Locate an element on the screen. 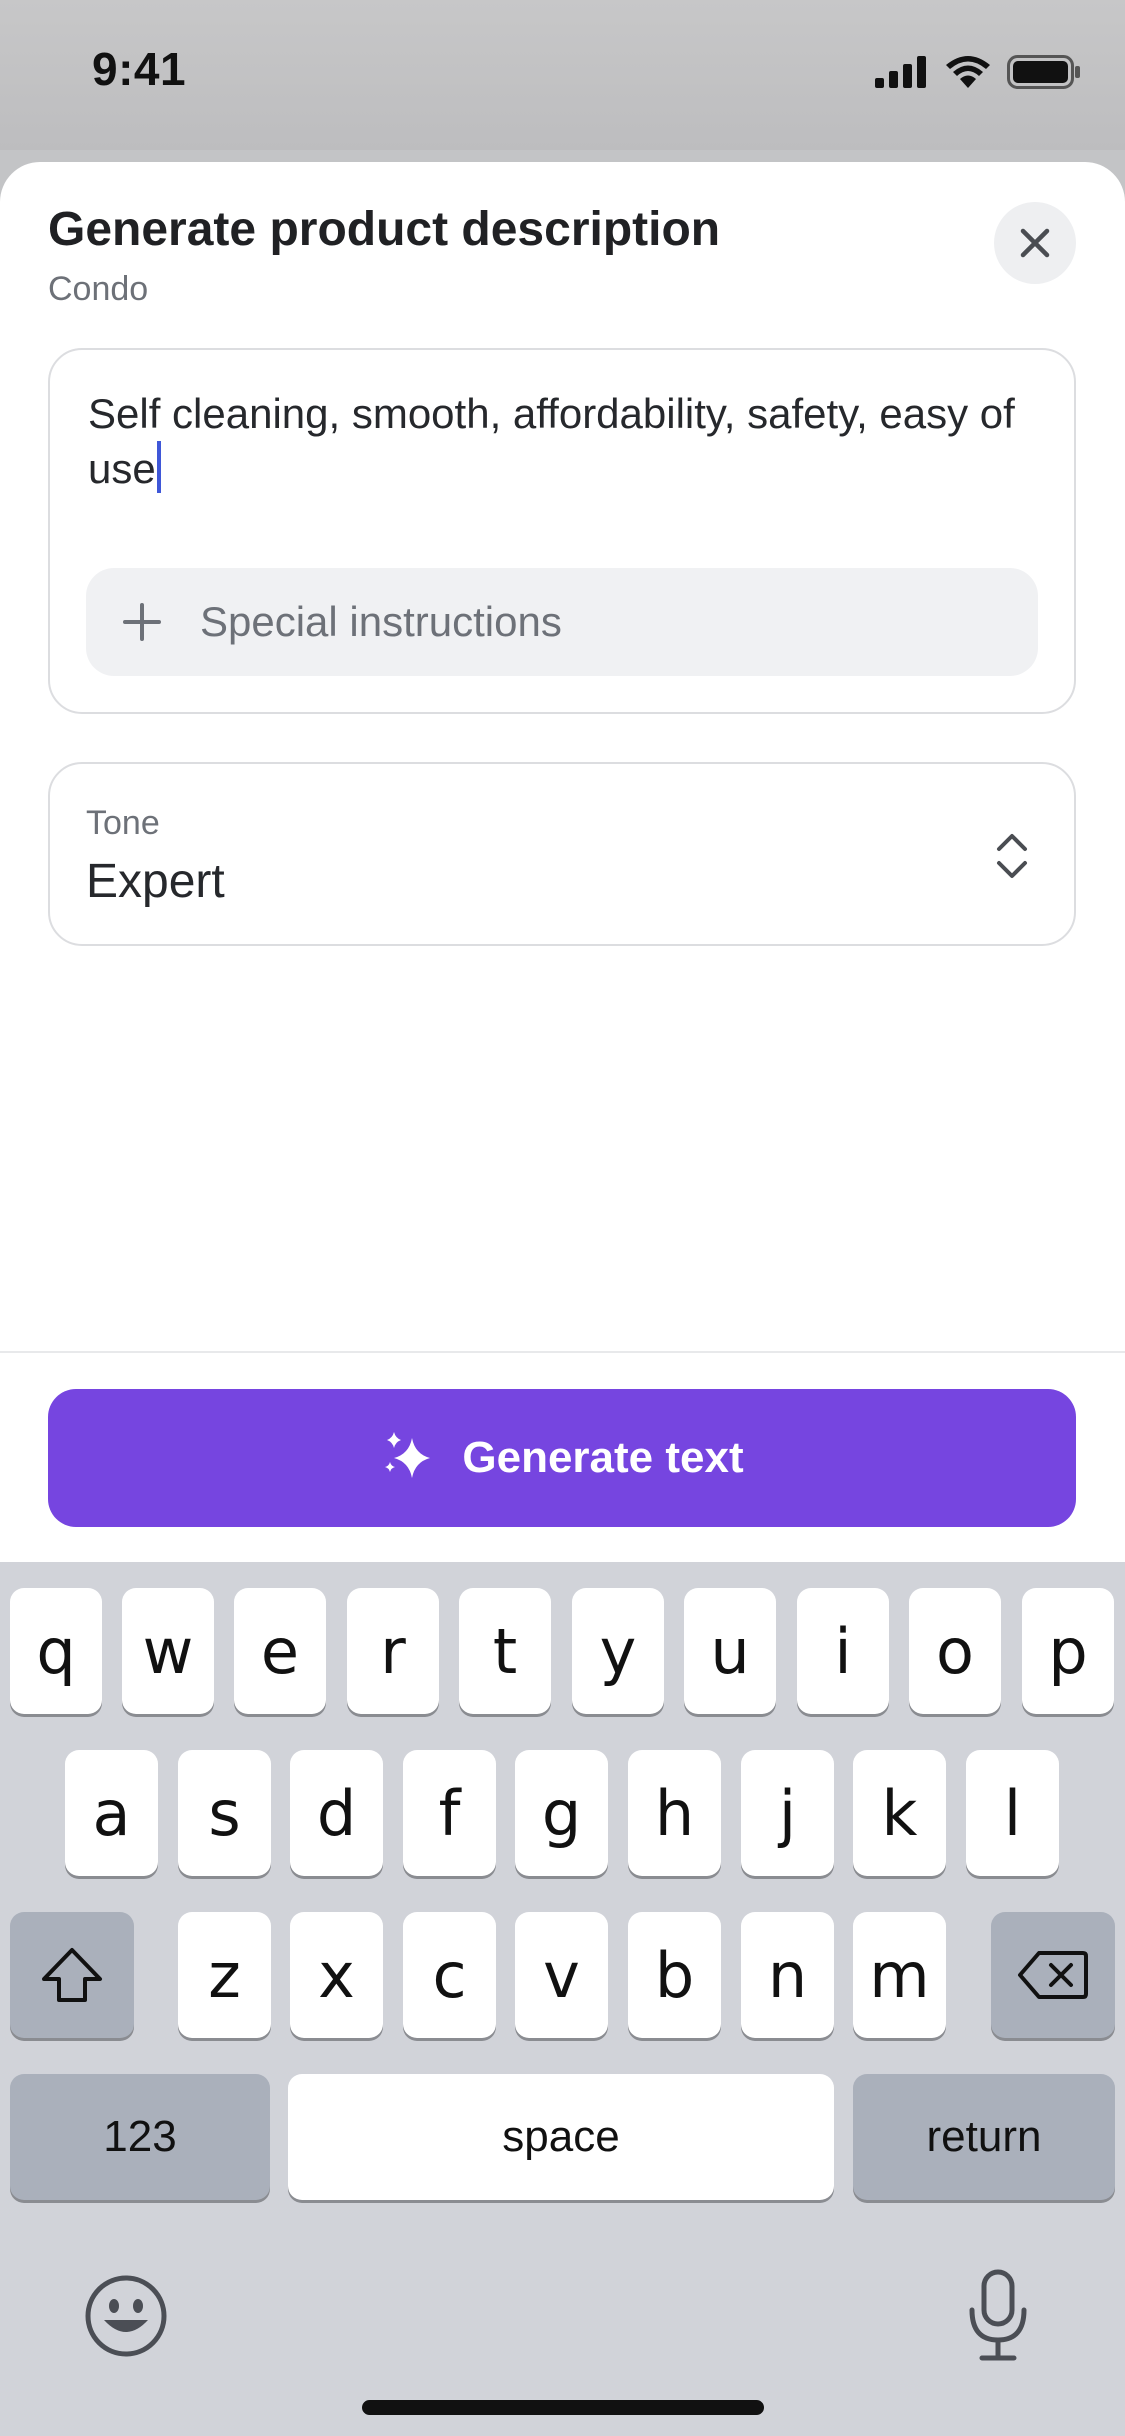  key-n: n is located at coordinates (787, 1975).